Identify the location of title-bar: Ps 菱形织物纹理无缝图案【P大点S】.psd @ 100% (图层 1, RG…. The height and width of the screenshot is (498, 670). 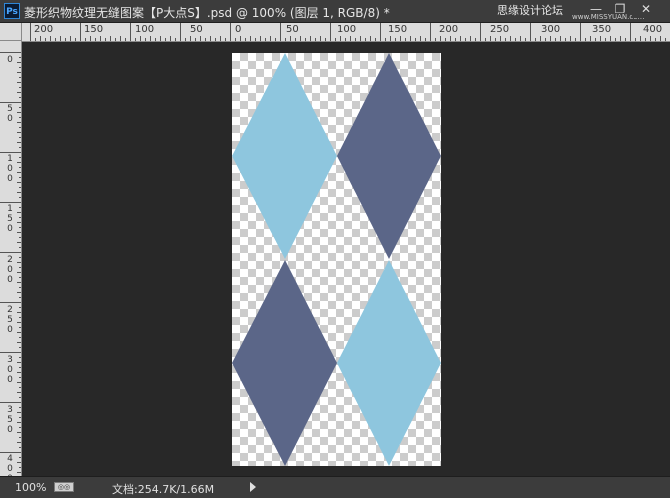
(335, 11).